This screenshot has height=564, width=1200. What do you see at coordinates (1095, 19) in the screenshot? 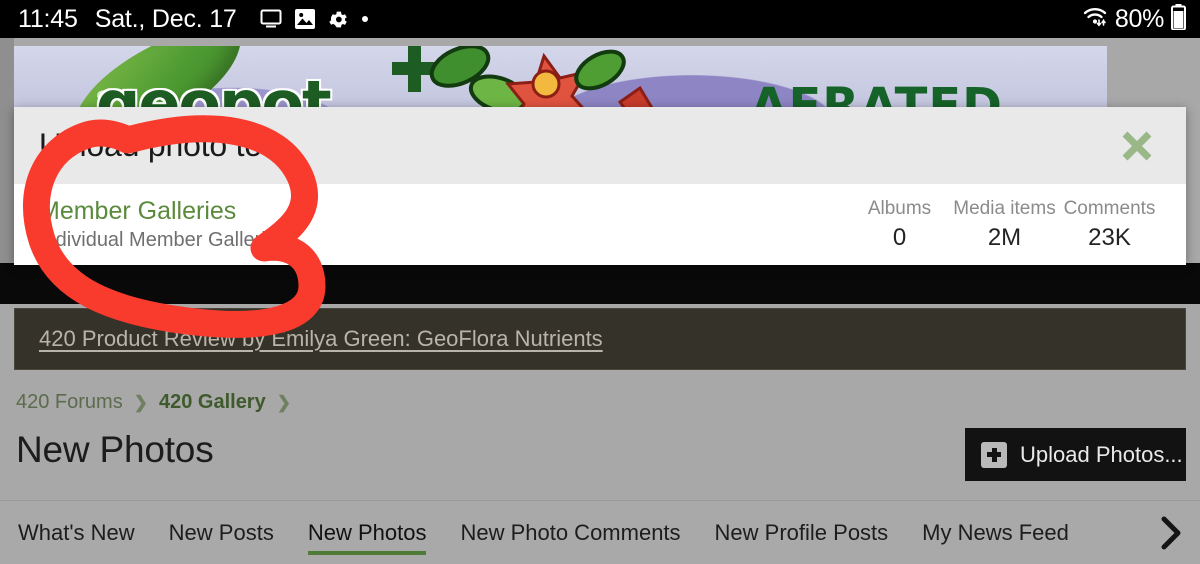
I see `wifi-icon` at bounding box center [1095, 19].